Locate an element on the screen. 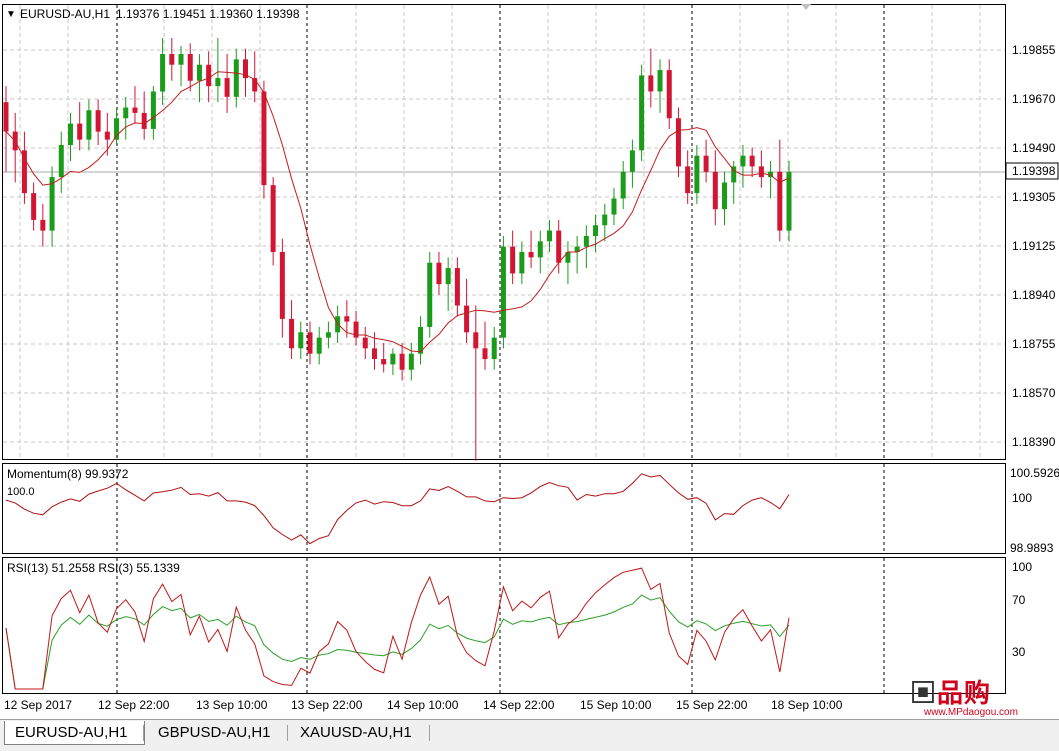  current-price-label: 1.19398 is located at coordinates (1034, 171).